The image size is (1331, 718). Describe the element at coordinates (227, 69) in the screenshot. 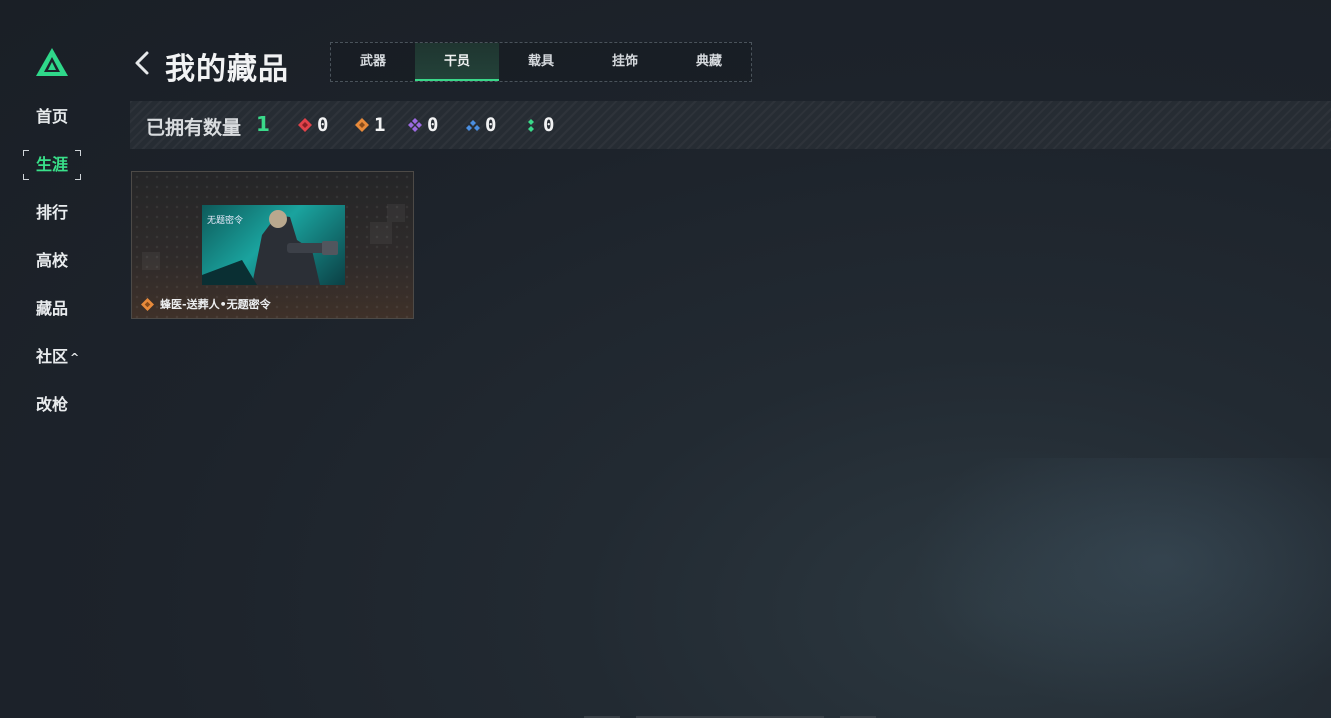

I see `page-title: 我的藏品` at that location.